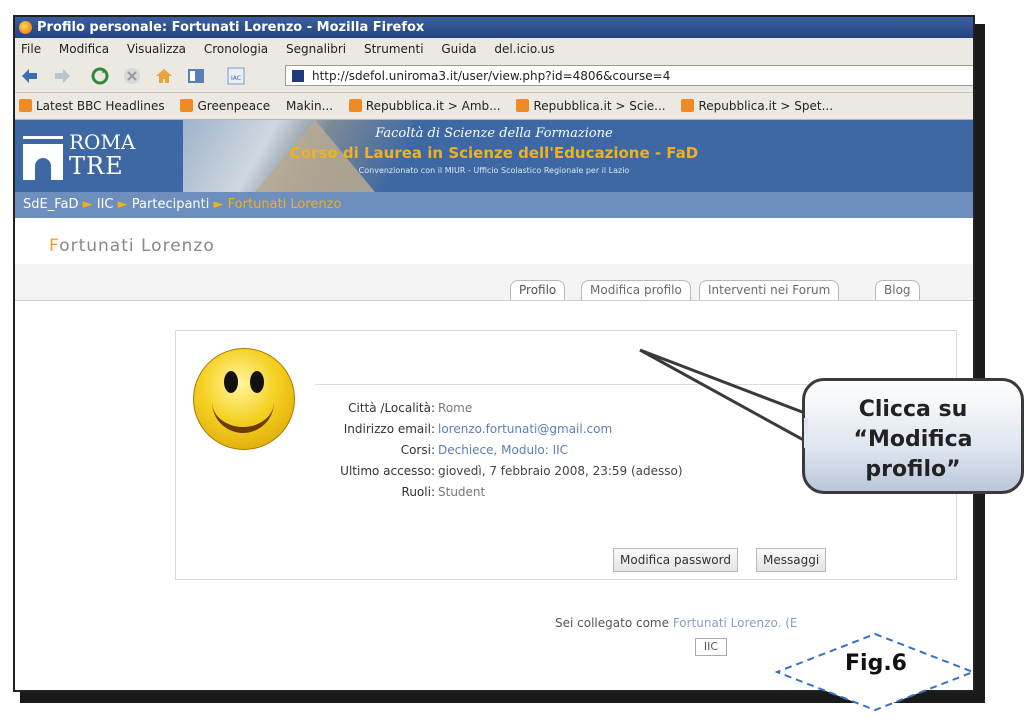 The height and width of the screenshot is (717, 1031). What do you see at coordinates (132, 76) in the screenshot?
I see `stop-icon` at bounding box center [132, 76].